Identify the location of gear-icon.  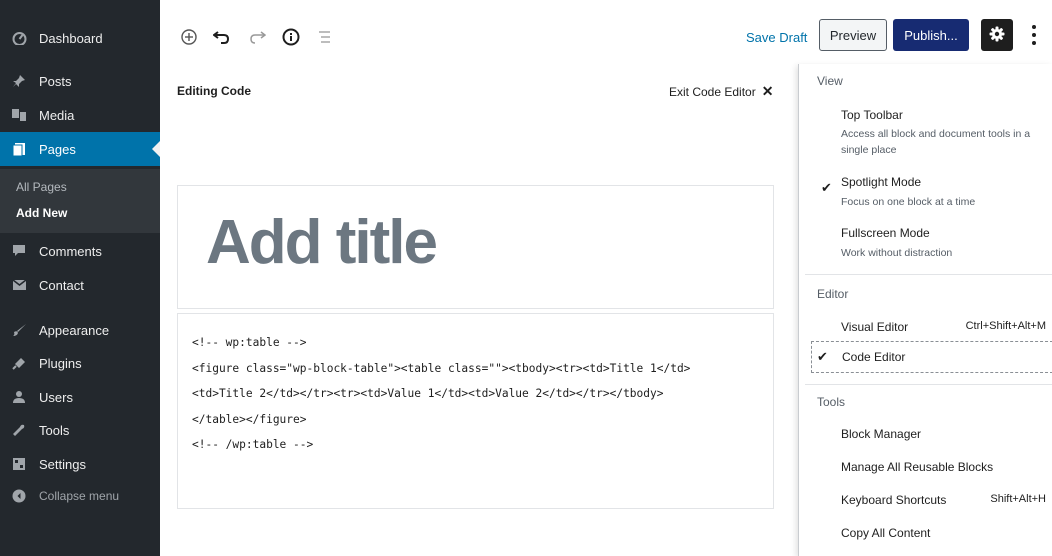
(997, 35).